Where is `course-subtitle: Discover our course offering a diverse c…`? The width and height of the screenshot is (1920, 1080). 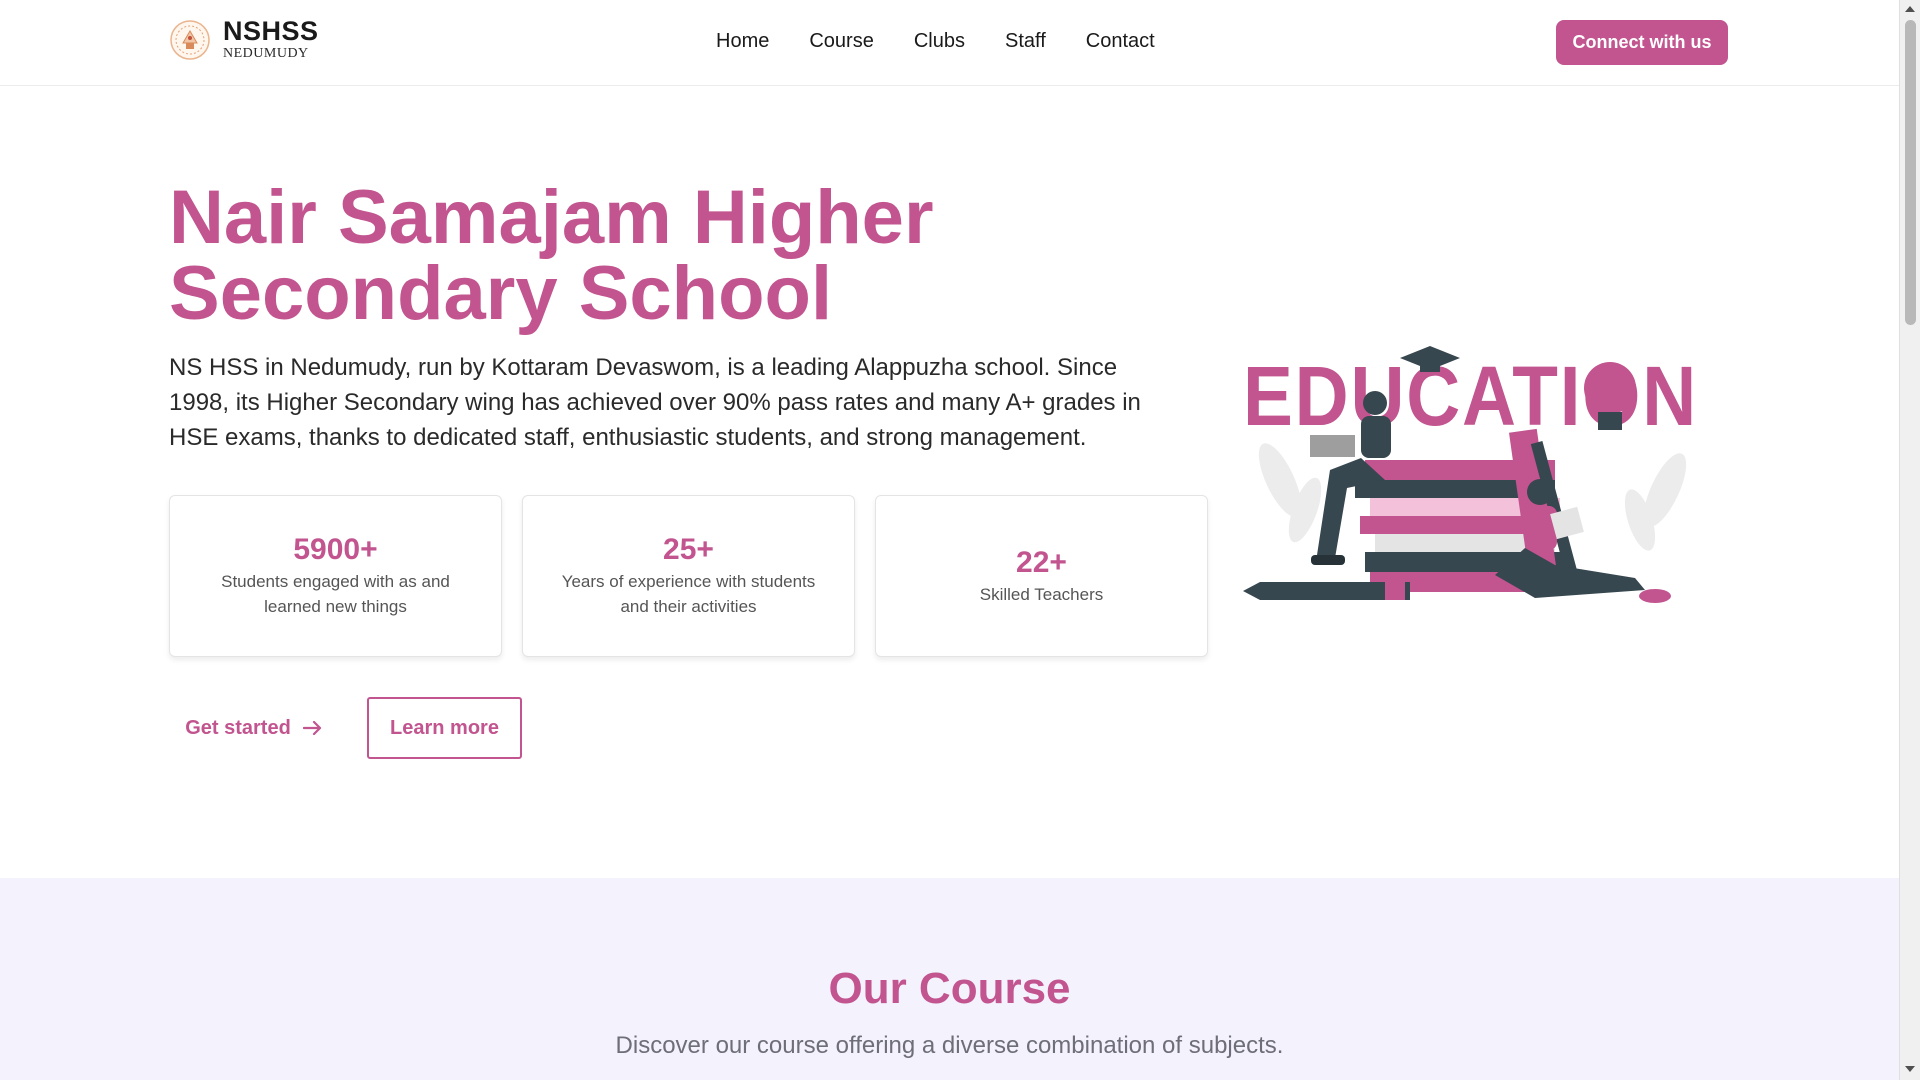 course-subtitle: Discover our course offering a diverse c… is located at coordinates (949, 1045).